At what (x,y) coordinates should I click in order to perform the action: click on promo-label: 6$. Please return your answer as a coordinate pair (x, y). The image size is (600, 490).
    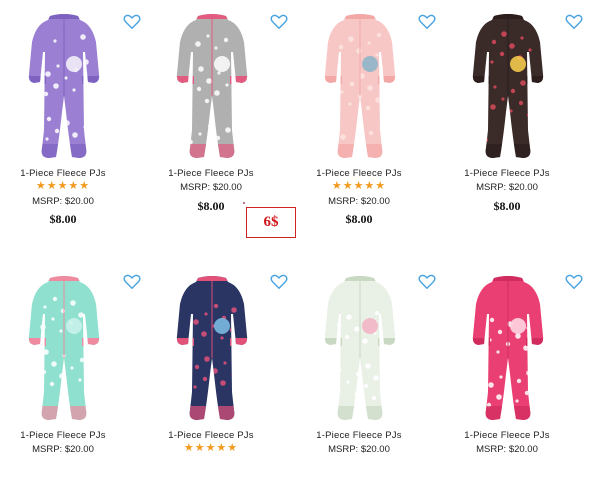
    Looking at the image, I should click on (271, 222).